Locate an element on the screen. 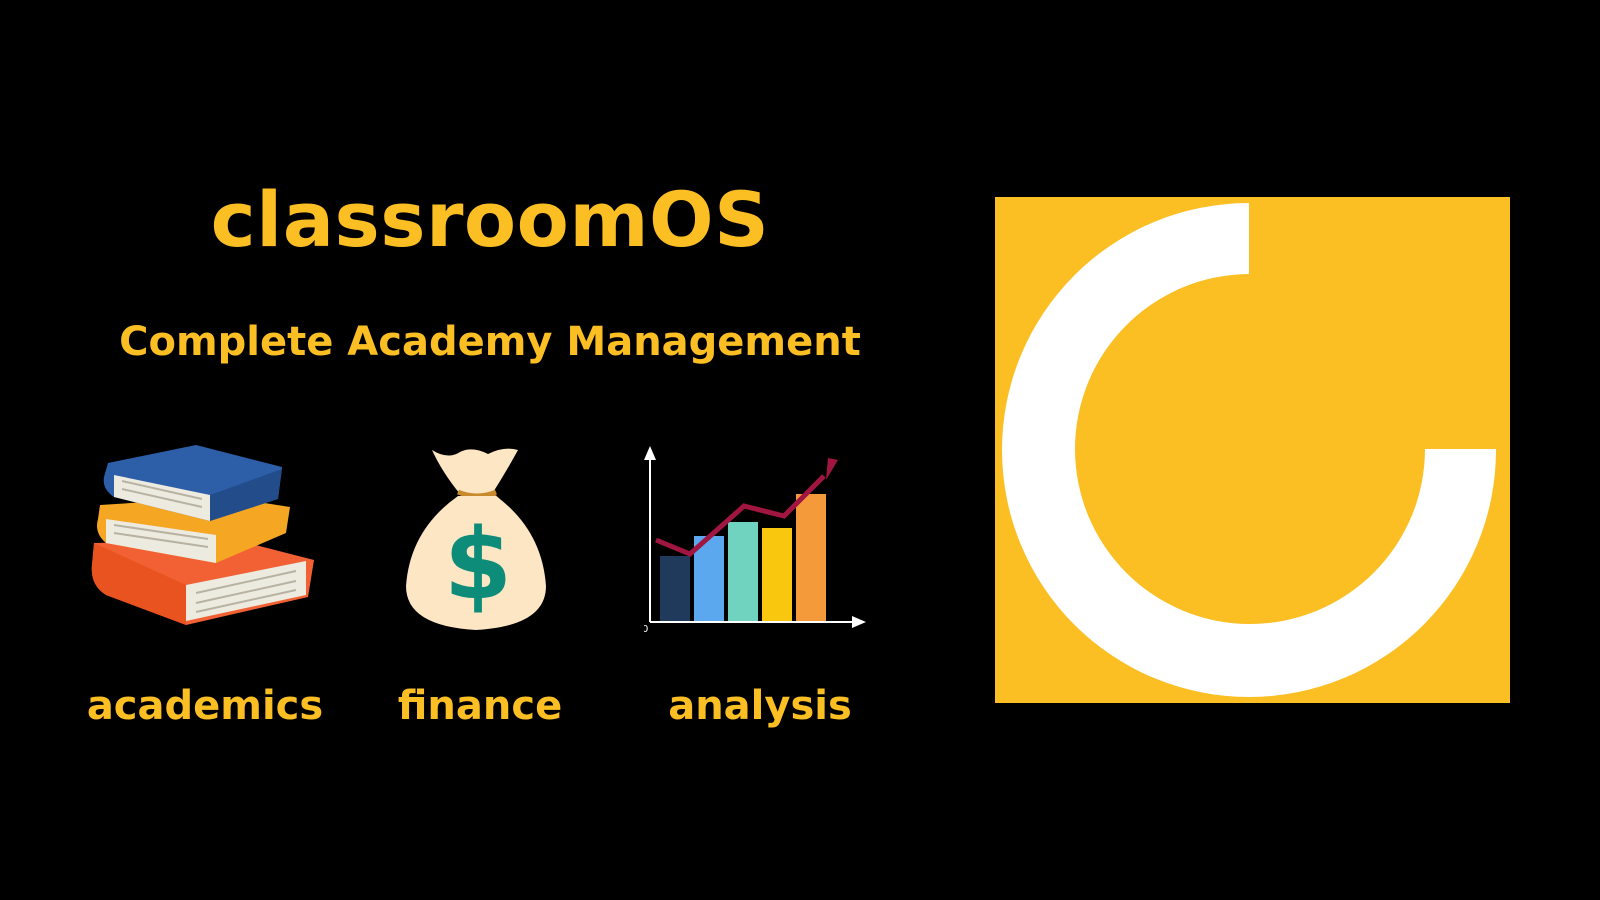 Image resolution: width=1600 pixels, height=900 pixels. feature-label-analysis: analysis is located at coordinates (760, 706).